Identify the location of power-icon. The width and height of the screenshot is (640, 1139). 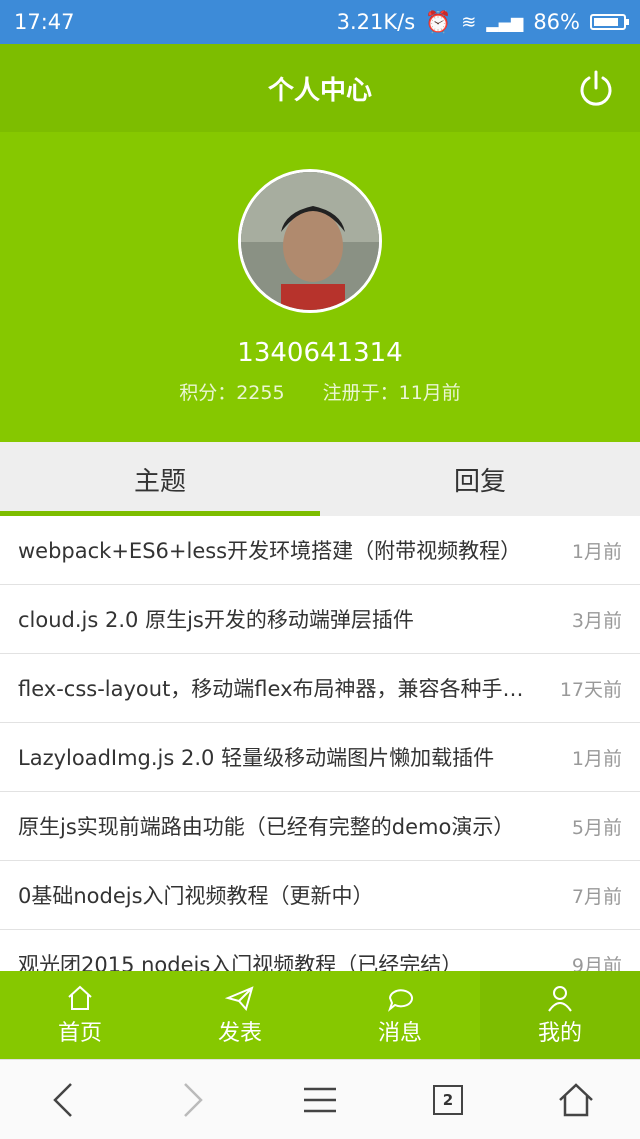
(596, 88).